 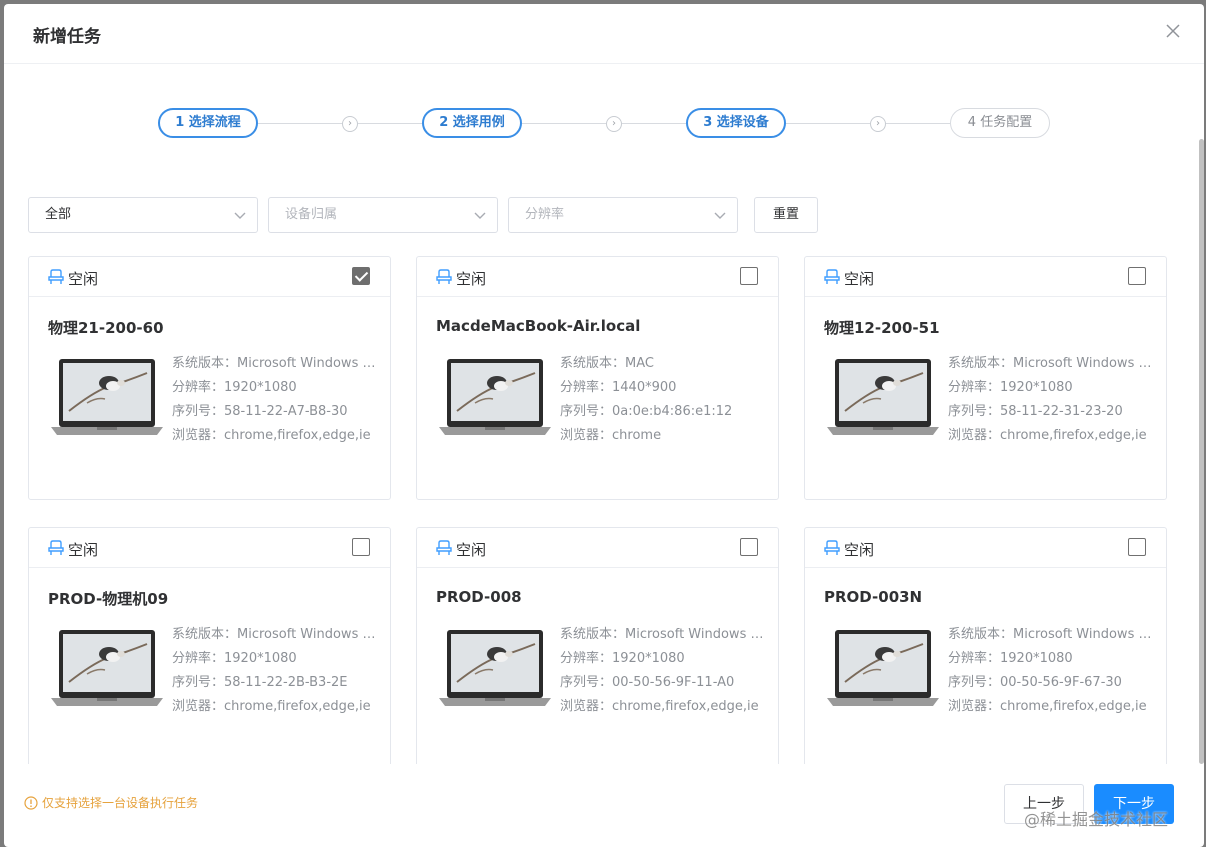 I want to click on selection-tip: 仅支持选择一台设备执行任务, so click(x=111, y=802).